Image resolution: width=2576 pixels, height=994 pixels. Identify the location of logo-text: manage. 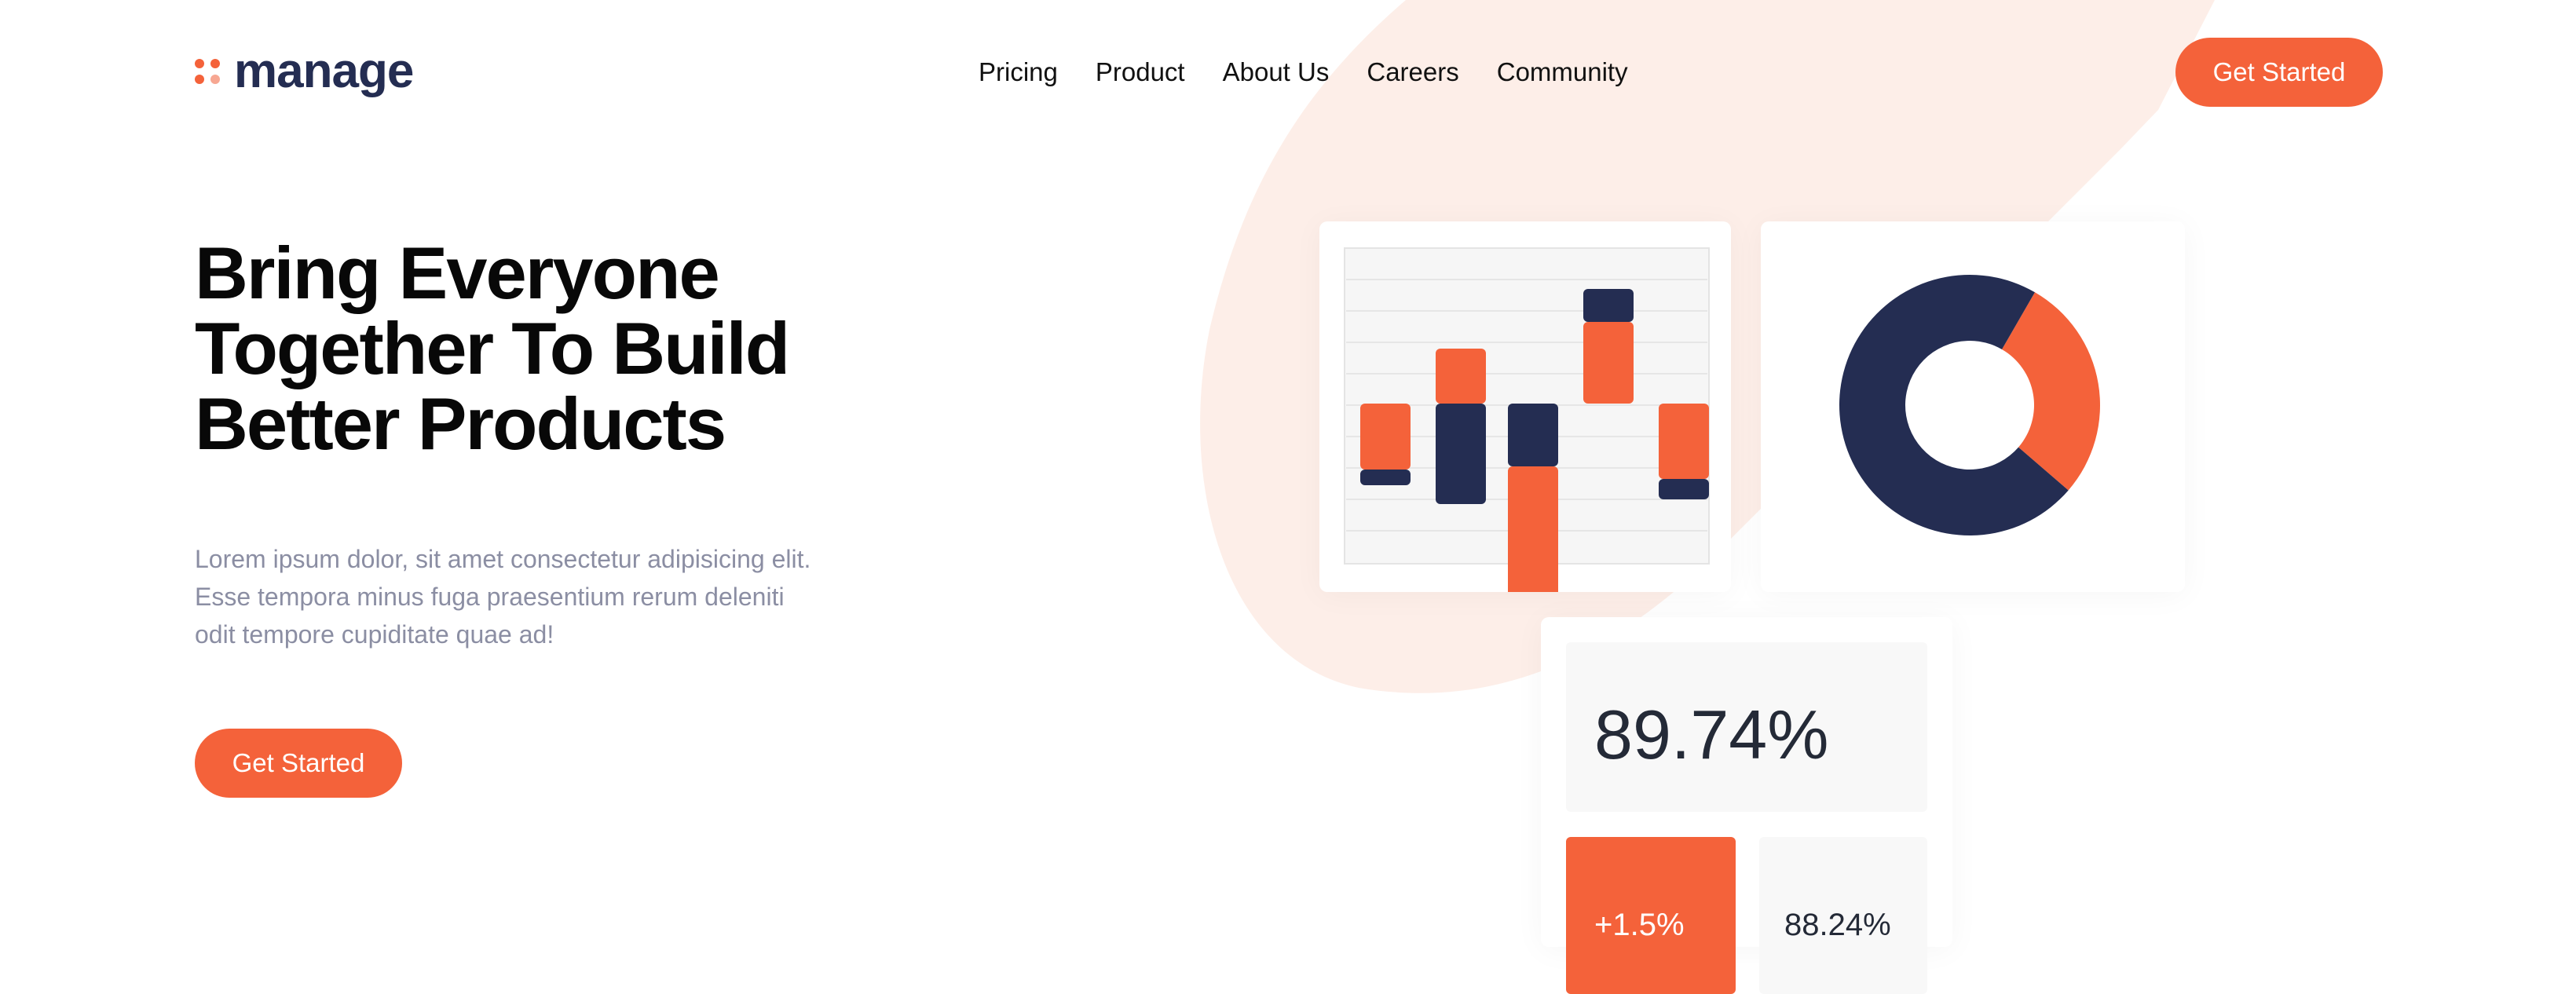
(324, 71).